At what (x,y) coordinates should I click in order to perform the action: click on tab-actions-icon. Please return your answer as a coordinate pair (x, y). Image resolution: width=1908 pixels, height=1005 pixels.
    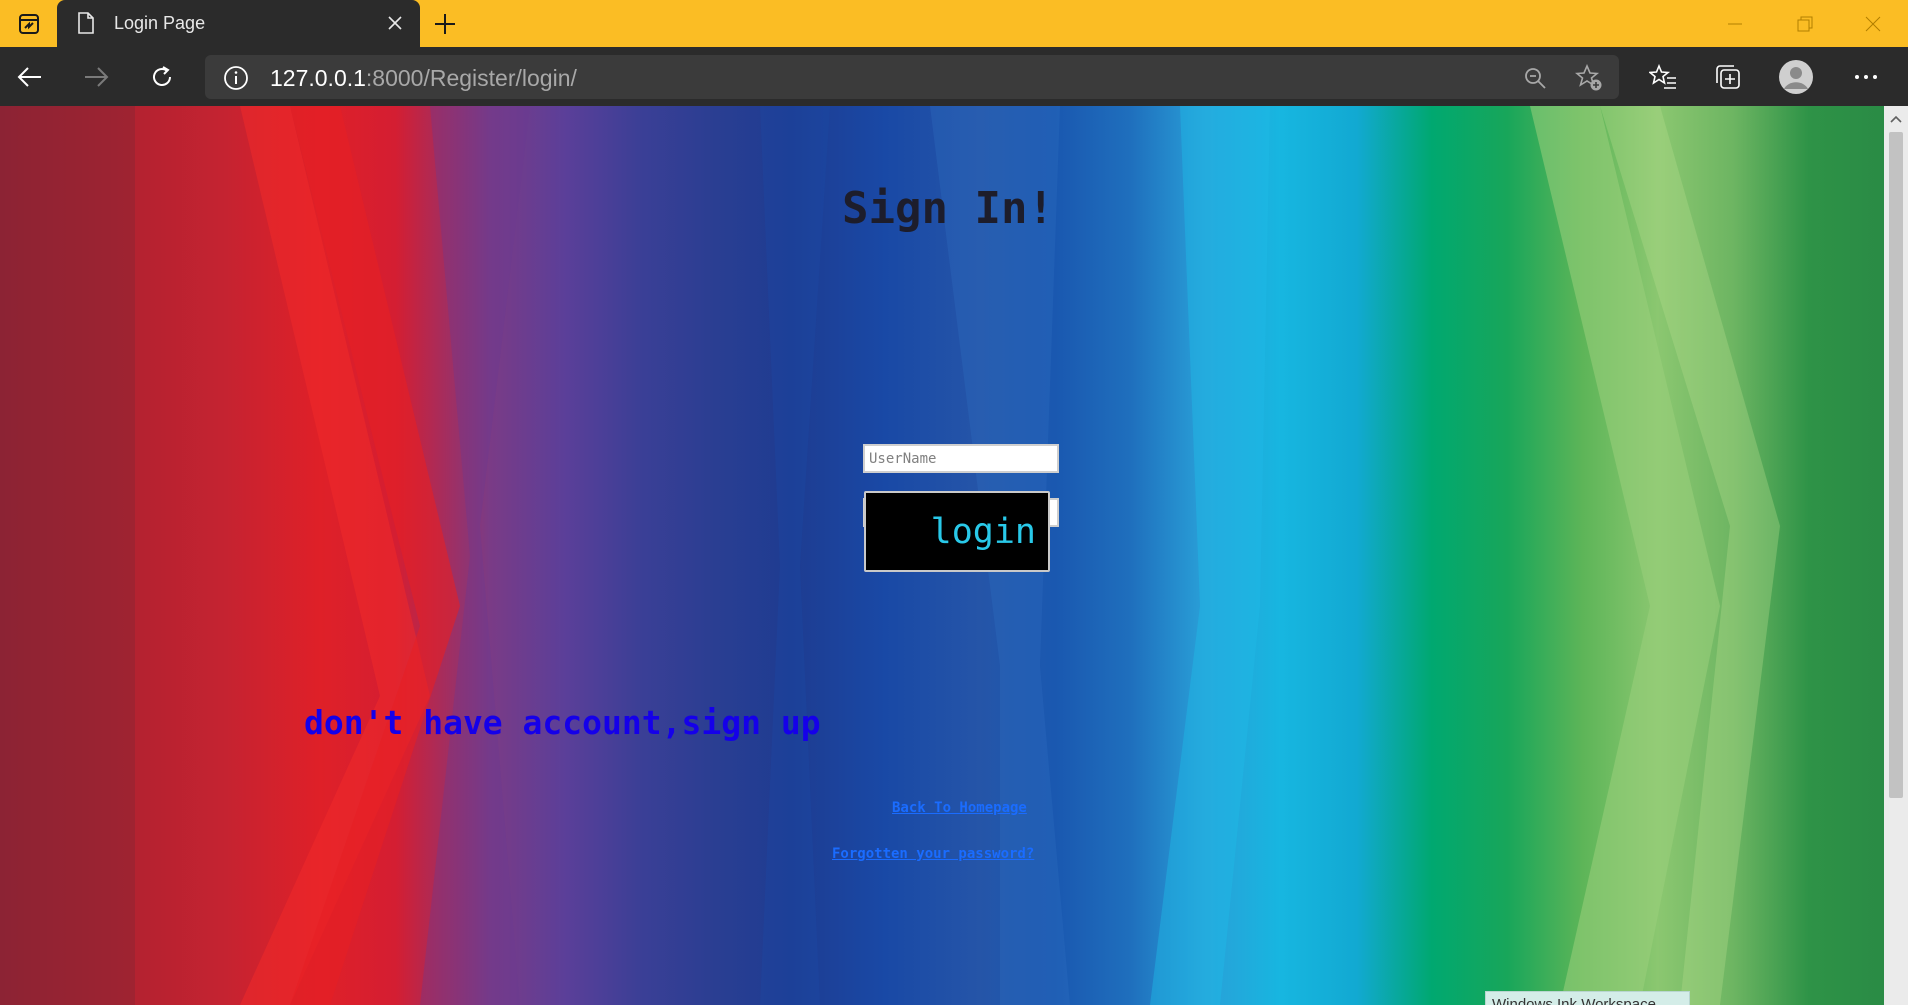
    Looking at the image, I should click on (28, 23).